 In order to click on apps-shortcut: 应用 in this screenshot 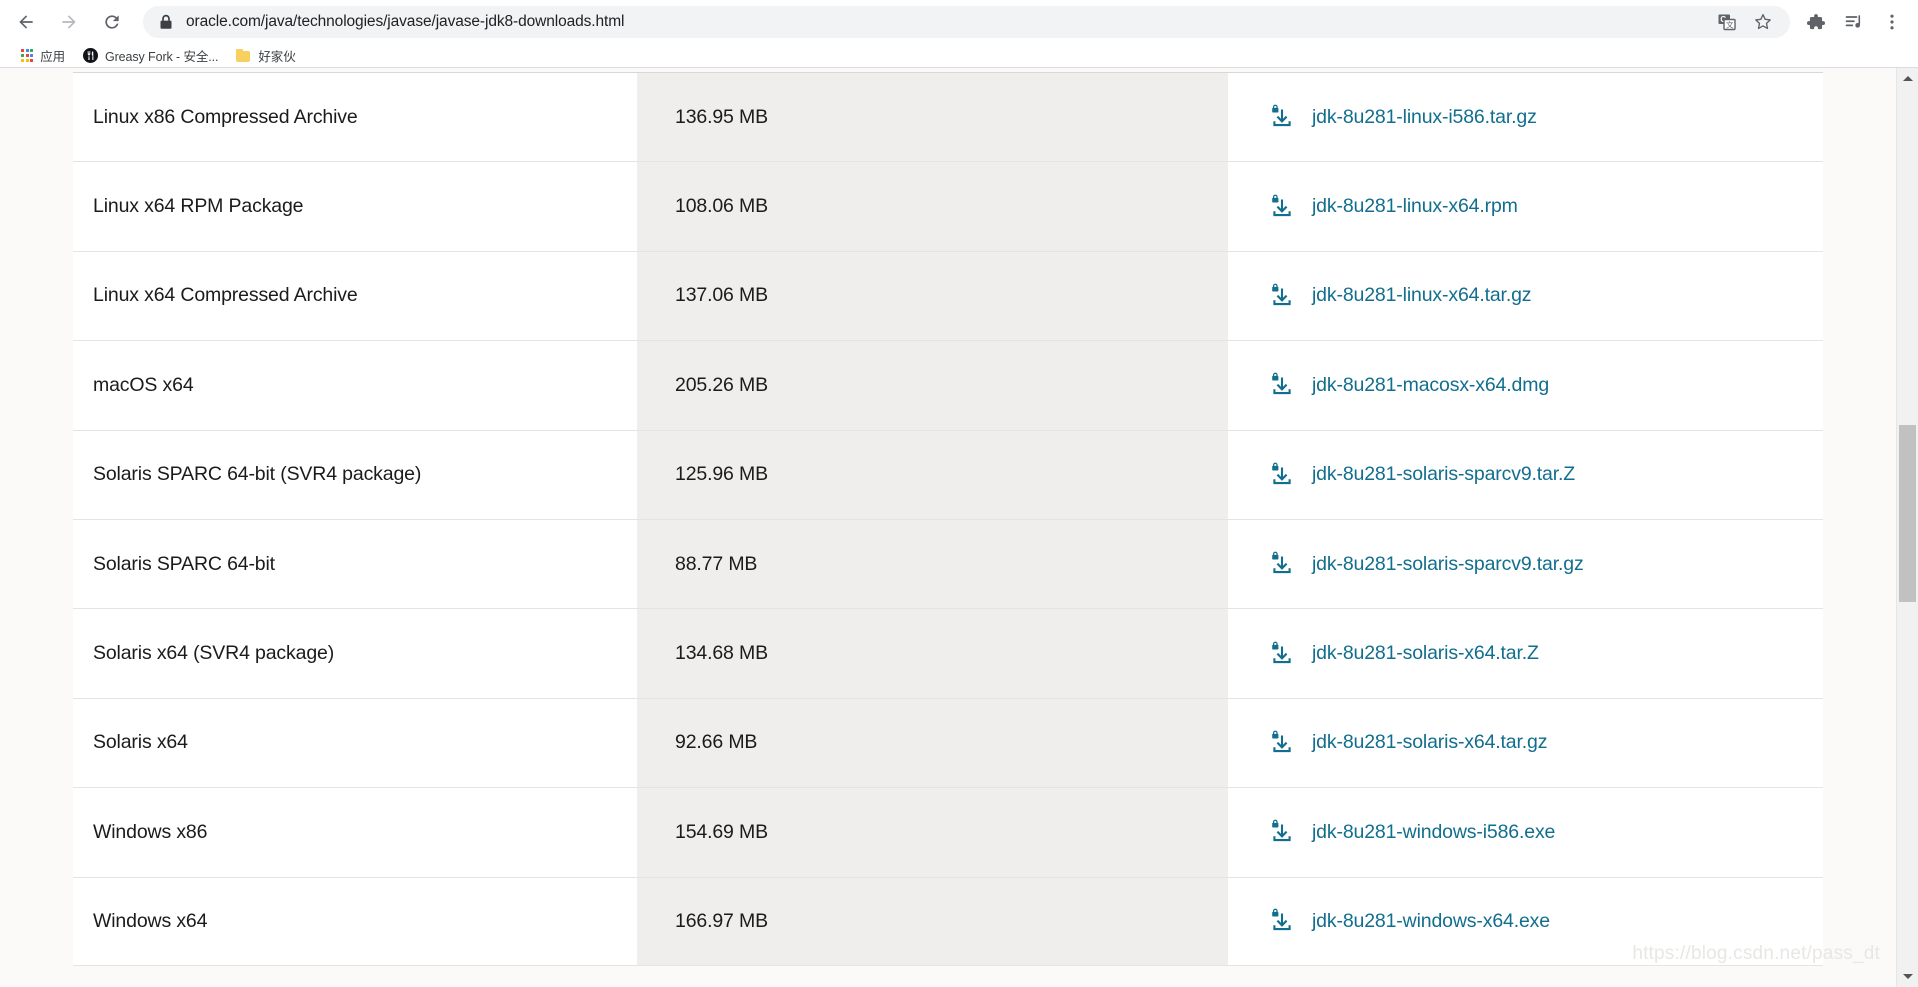, I will do `click(43, 55)`.